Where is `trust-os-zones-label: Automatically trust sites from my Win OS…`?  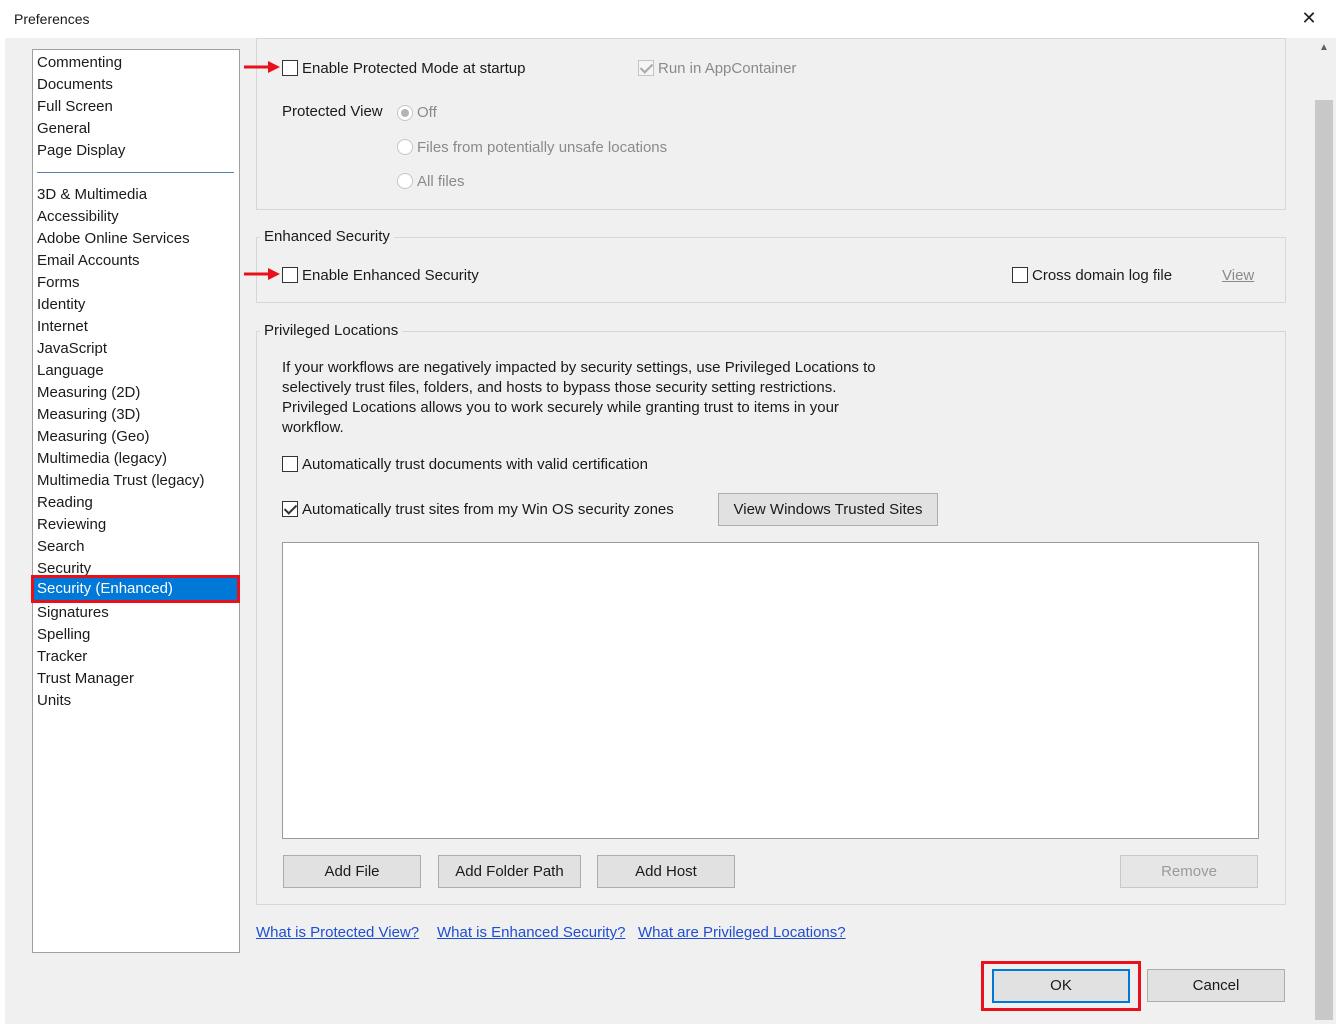
trust-os-zones-label: Automatically trust sites from my Win OS… is located at coordinates (488, 509).